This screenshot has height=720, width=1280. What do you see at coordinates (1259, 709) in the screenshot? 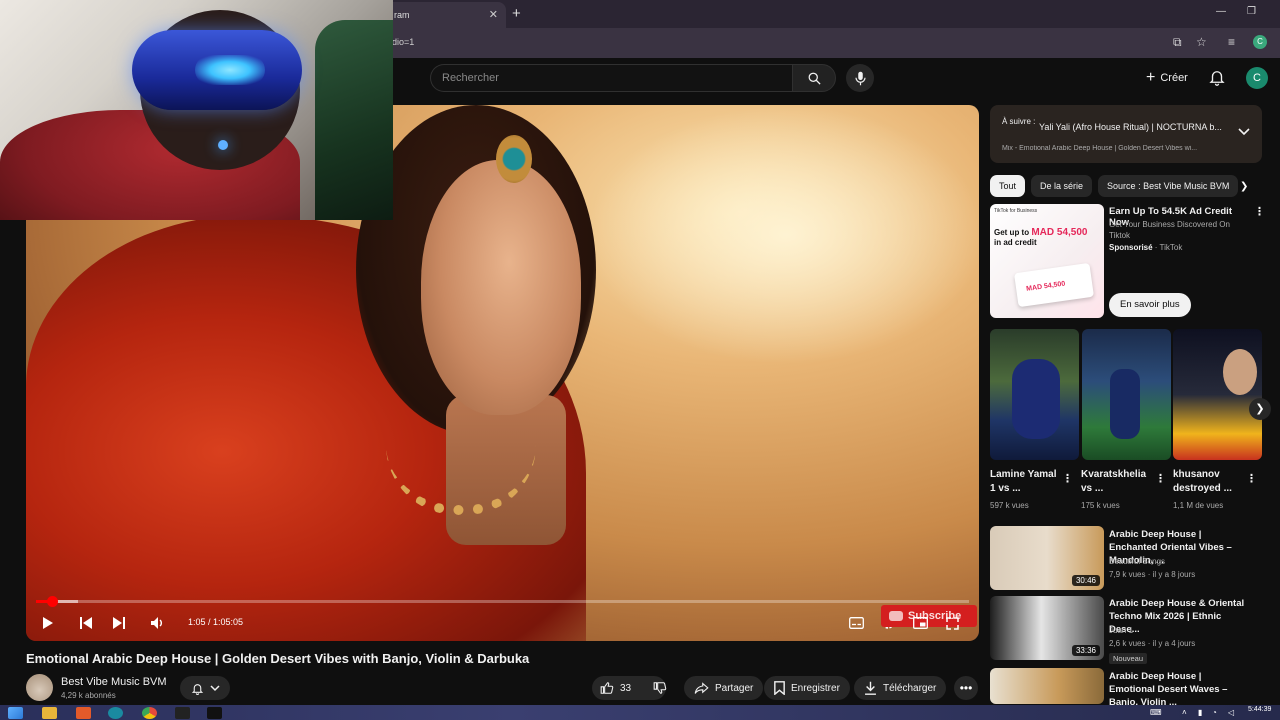
I see `taskbar-clock: 5:44:39` at bounding box center [1259, 709].